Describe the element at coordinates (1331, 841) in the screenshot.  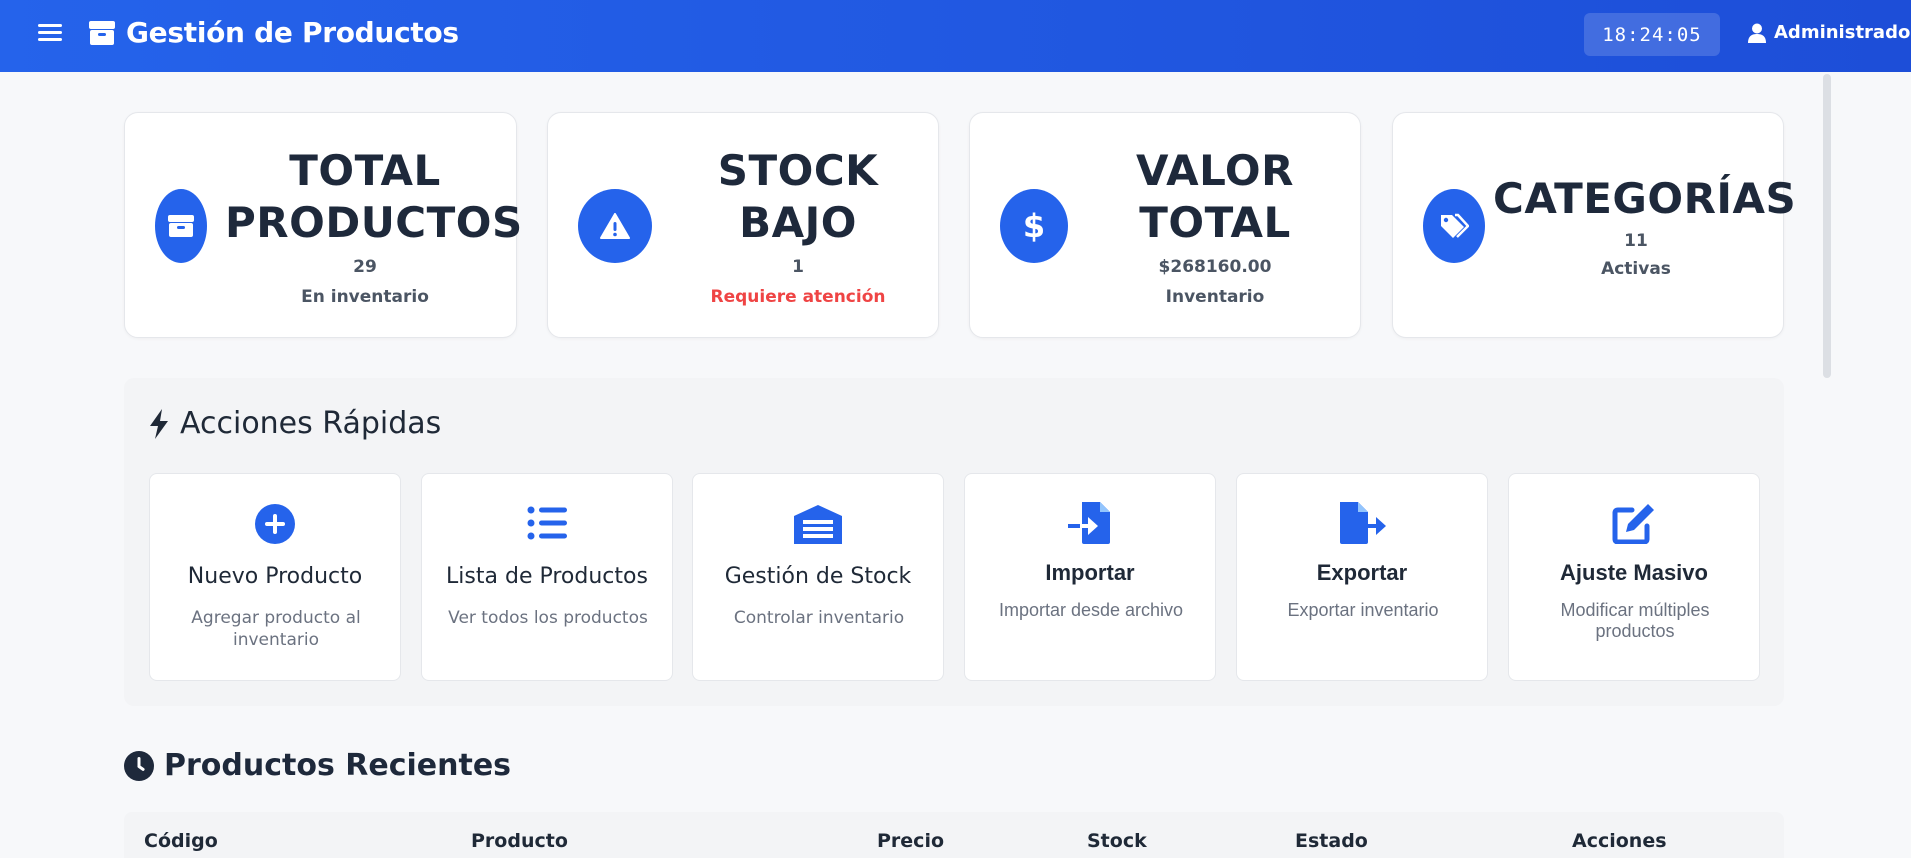
I see `table-header-estado: Estado` at that location.